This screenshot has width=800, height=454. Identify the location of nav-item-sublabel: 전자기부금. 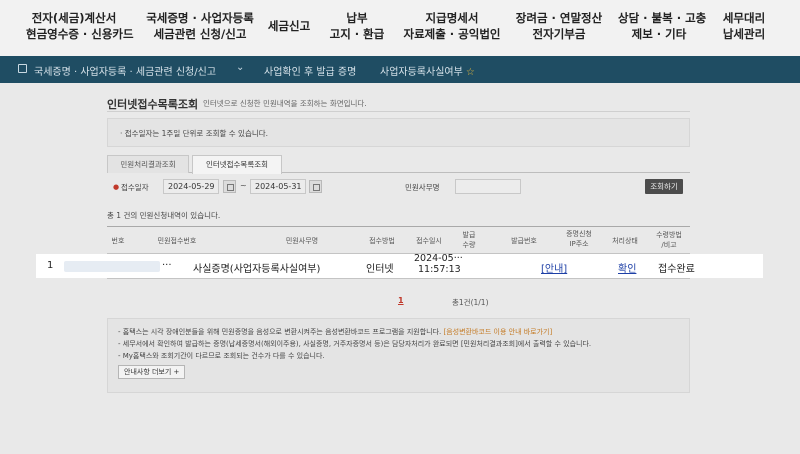
(559, 34).